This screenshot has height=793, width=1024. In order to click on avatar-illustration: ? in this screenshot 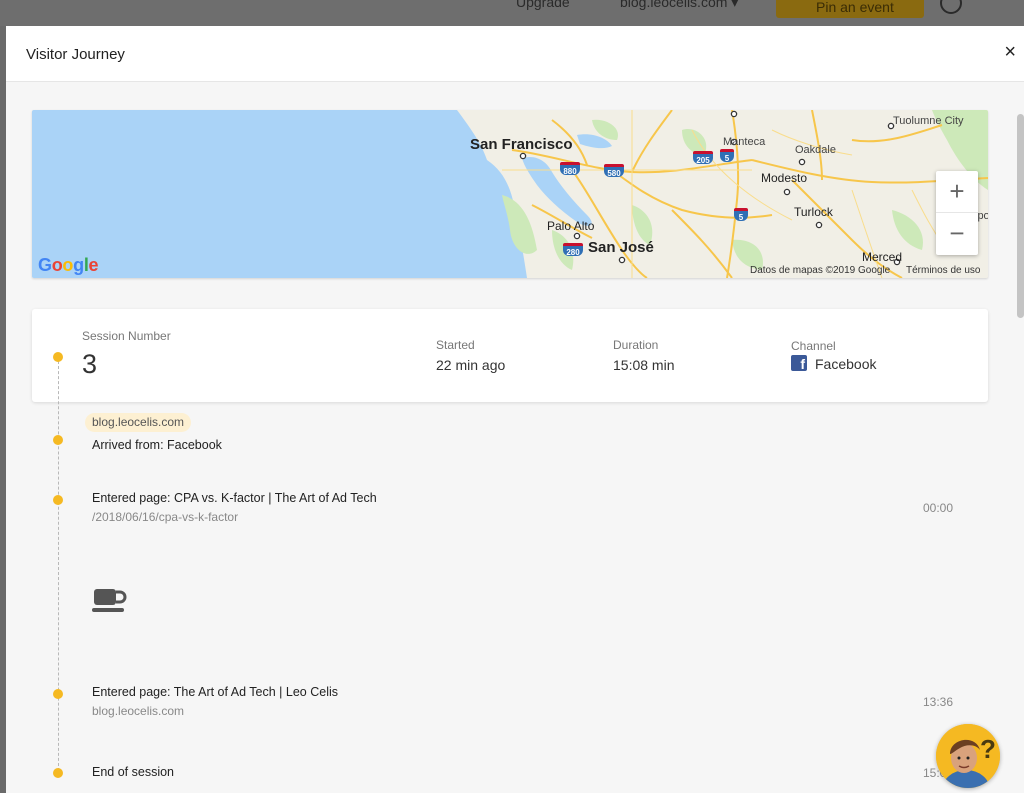, I will do `click(968, 756)`.